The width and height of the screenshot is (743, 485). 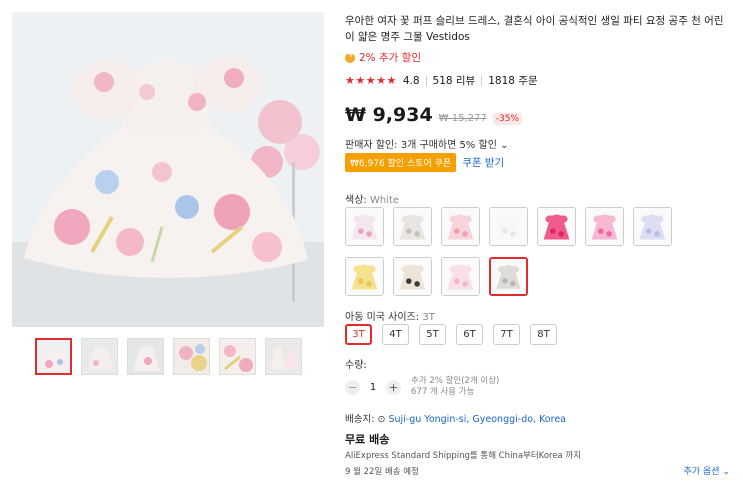 I want to click on star-rating-icon: ★★★★★, so click(x=371, y=80).